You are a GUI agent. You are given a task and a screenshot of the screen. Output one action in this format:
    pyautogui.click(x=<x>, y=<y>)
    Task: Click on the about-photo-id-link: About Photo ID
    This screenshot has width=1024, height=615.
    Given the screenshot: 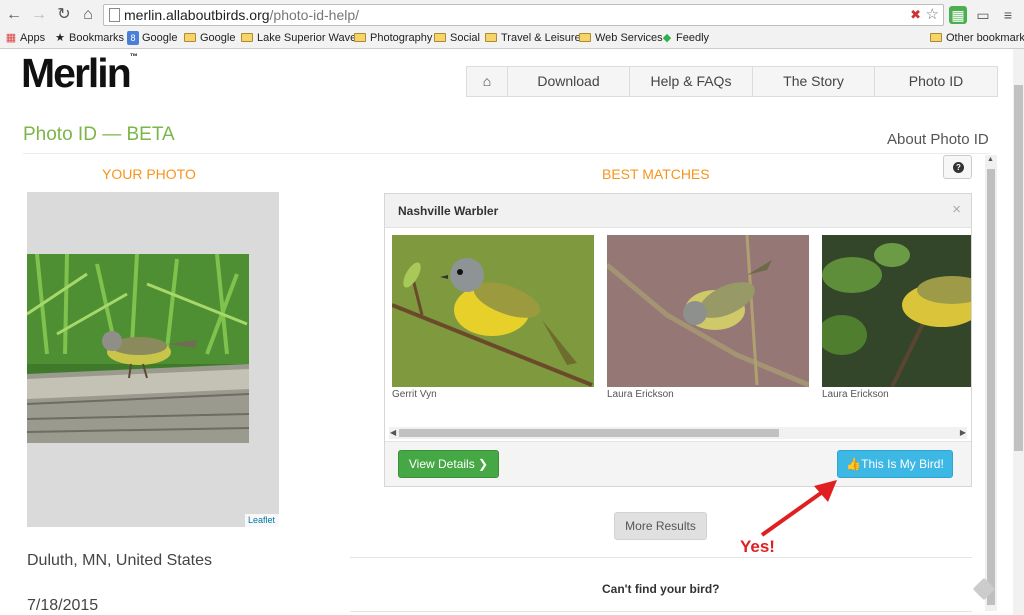 What is the action you would take?
    pyautogui.click(x=938, y=139)
    